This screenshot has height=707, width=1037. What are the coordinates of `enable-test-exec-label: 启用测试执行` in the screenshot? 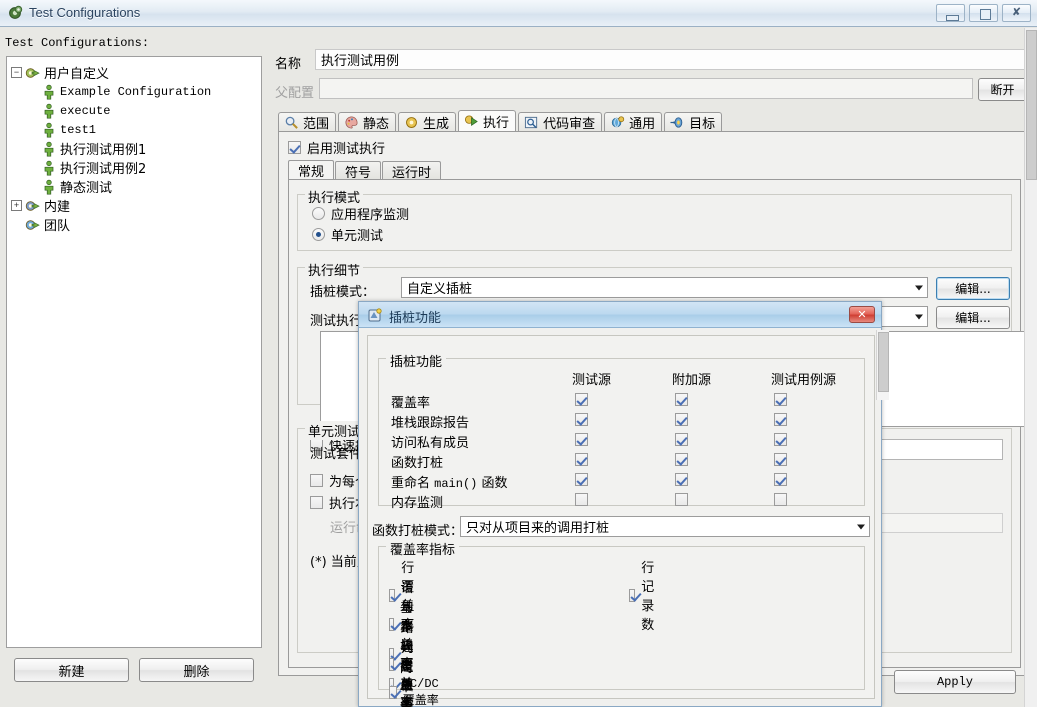 It's located at (346, 149).